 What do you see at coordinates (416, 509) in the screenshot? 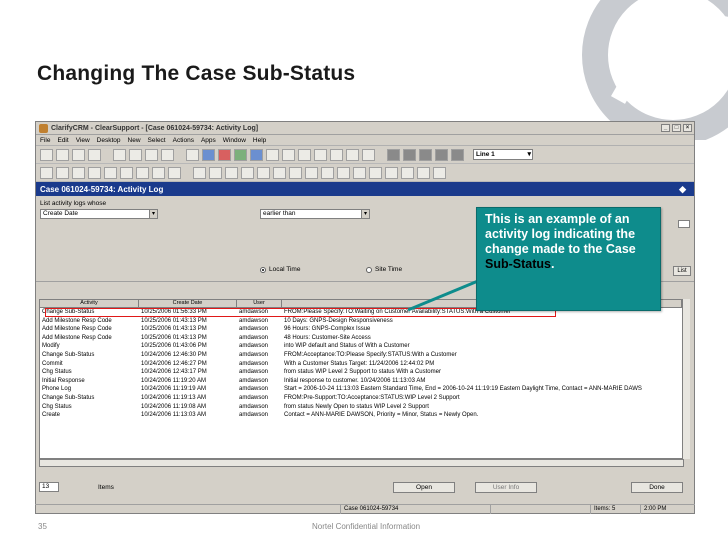
I see `status-case: Case 061024-59734` at bounding box center [416, 509].